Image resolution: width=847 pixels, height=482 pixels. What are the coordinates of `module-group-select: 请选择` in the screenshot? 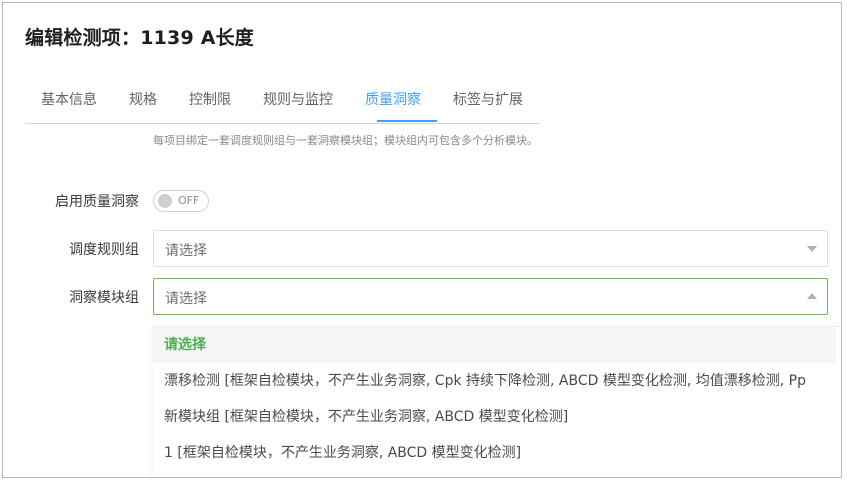 It's located at (490, 296).